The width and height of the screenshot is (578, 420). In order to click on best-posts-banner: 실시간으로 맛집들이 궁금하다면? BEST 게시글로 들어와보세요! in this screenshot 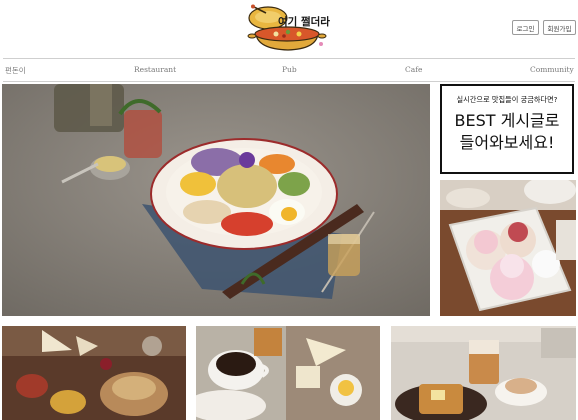, I will do `click(507, 129)`.